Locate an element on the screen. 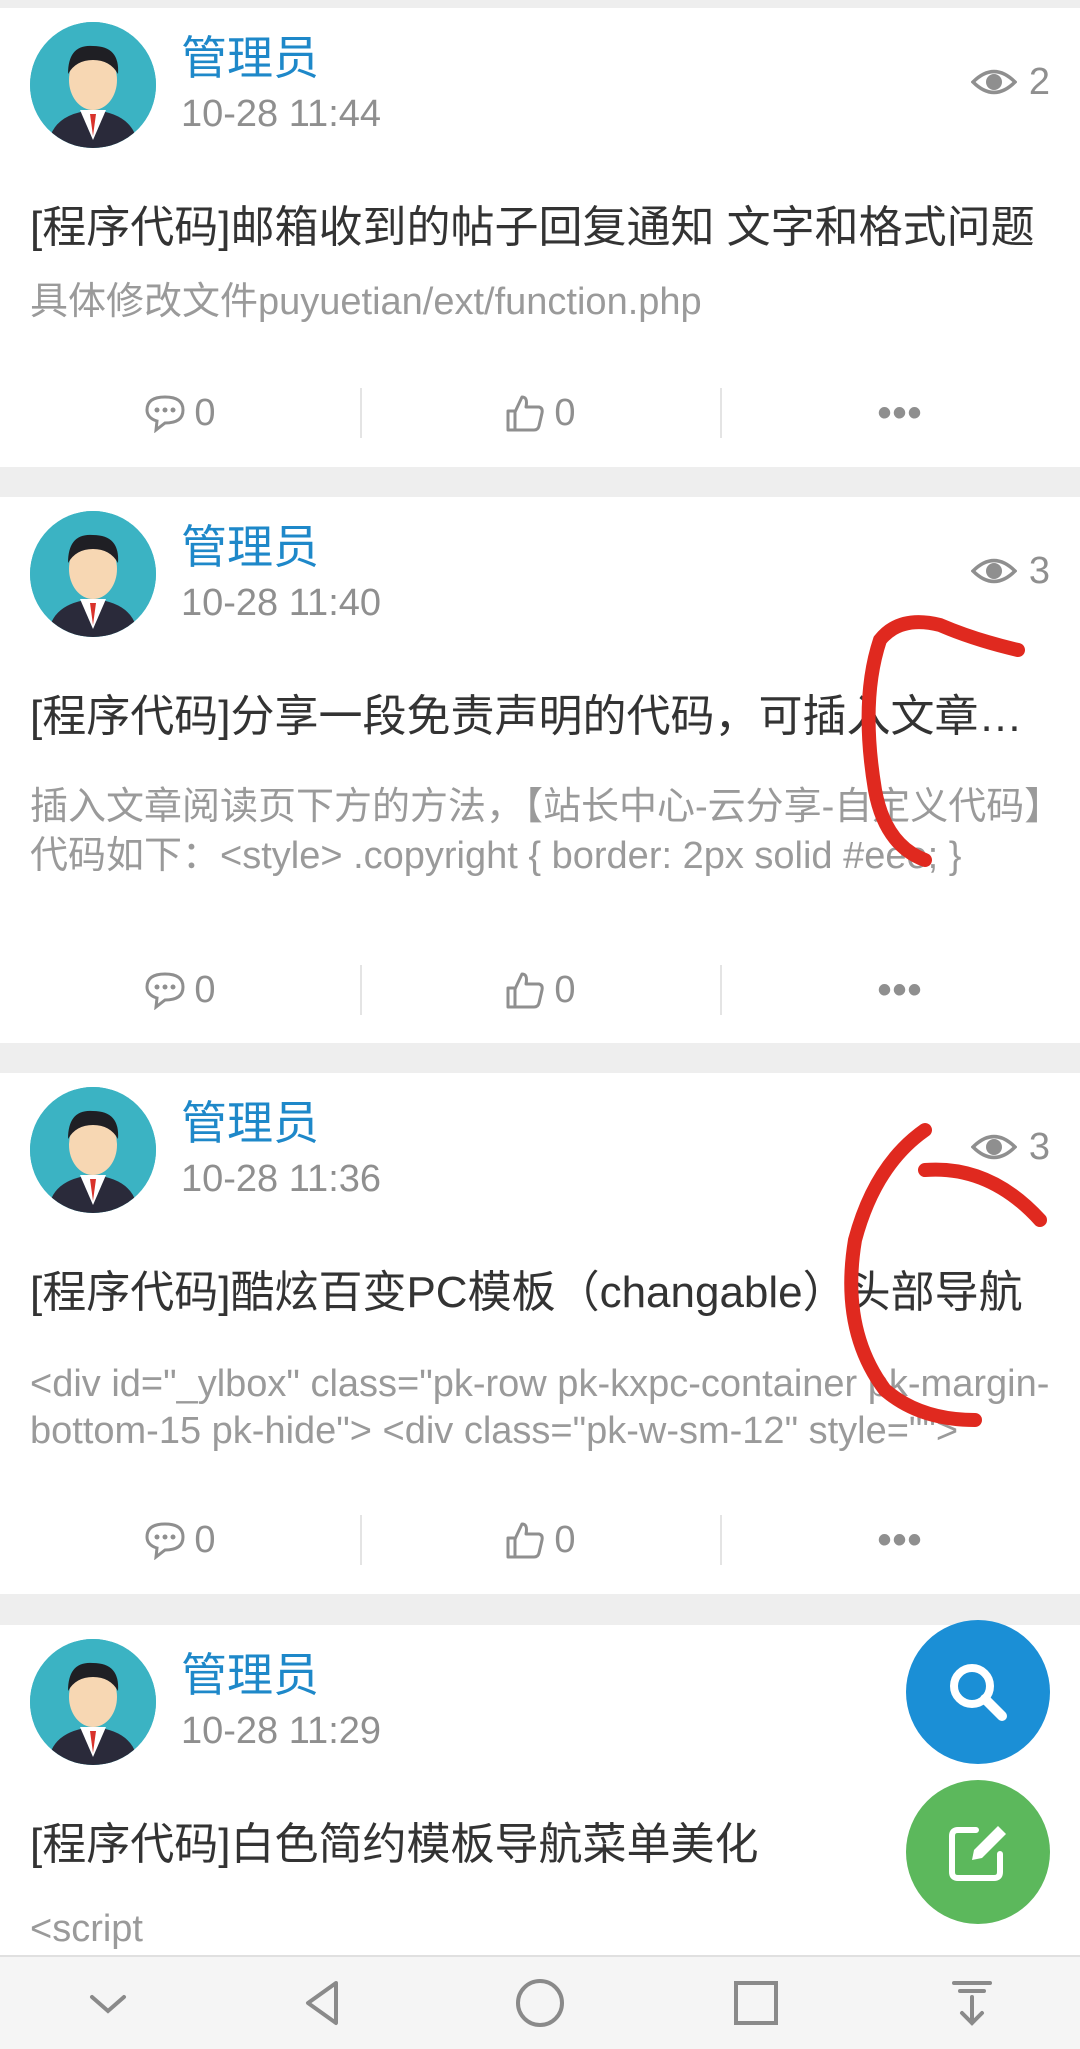 The height and width of the screenshot is (2049, 1080). post-title: [程序代码]邮箱收到的帖子回复通知 文字和格式问题 is located at coordinates (540, 228).